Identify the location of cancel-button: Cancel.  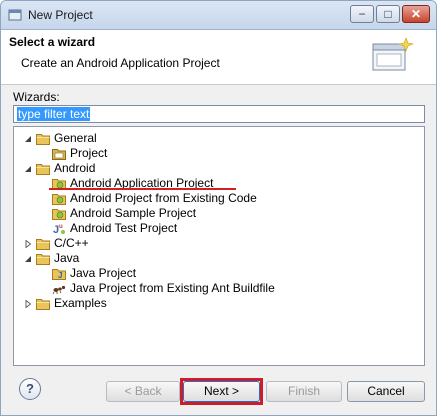
(386, 391).